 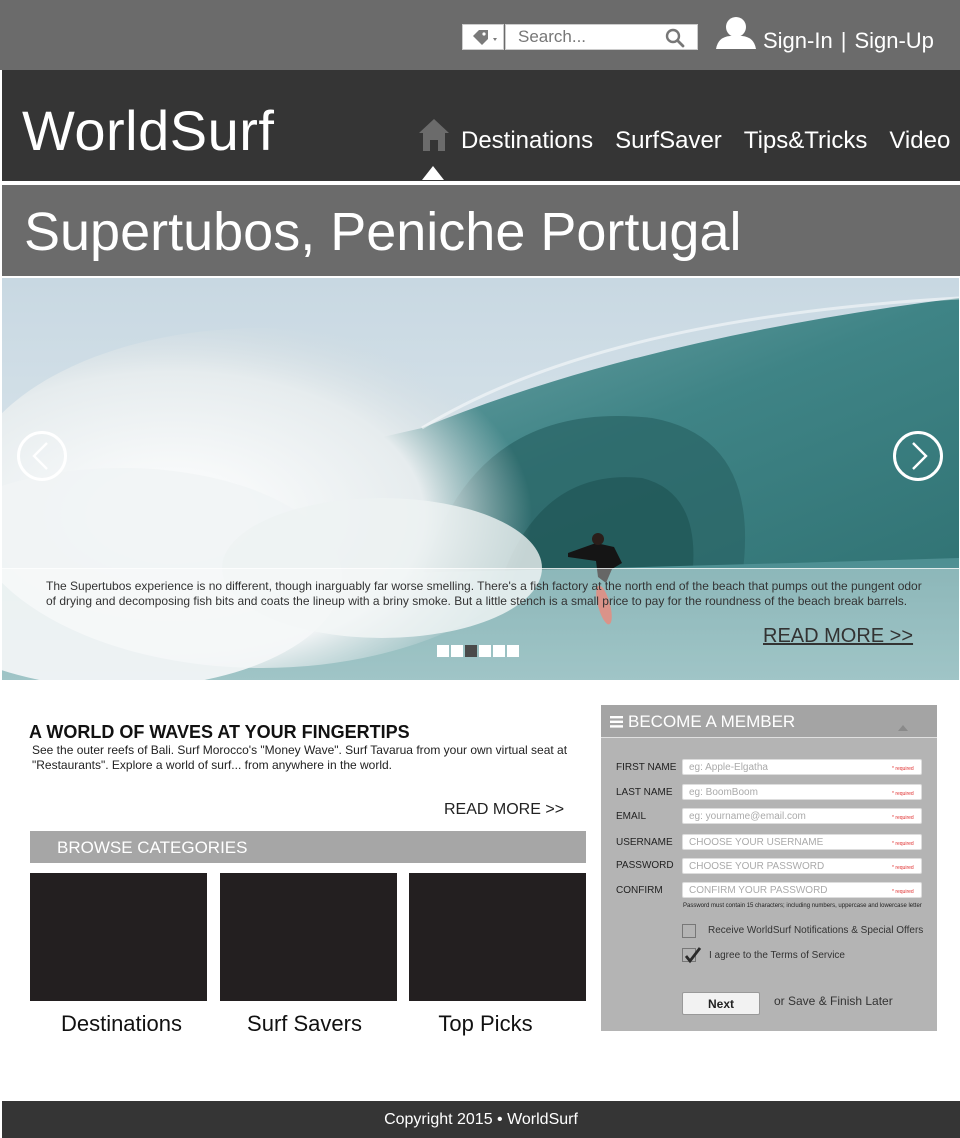 What do you see at coordinates (903, 728) in the screenshot?
I see `collapse-icon` at bounding box center [903, 728].